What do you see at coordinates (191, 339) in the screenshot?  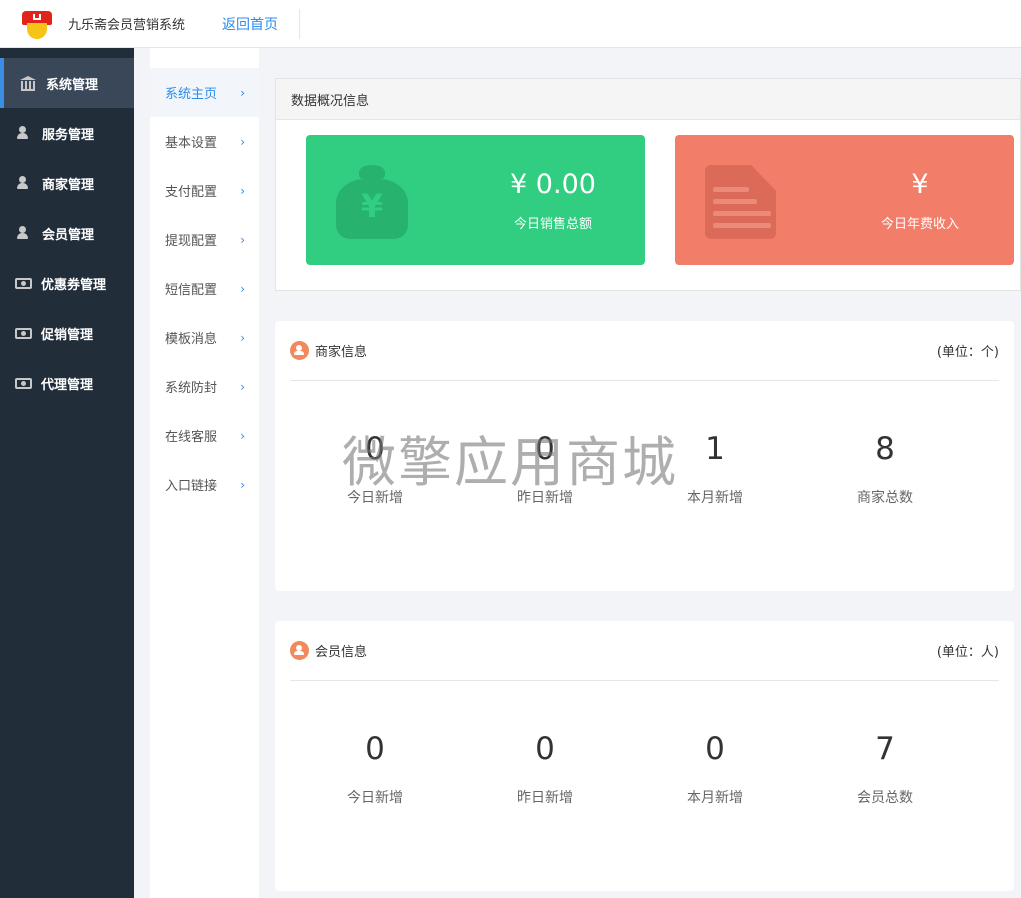 I see `submenu-item-label: 模板消息` at bounding box center [191, 339].